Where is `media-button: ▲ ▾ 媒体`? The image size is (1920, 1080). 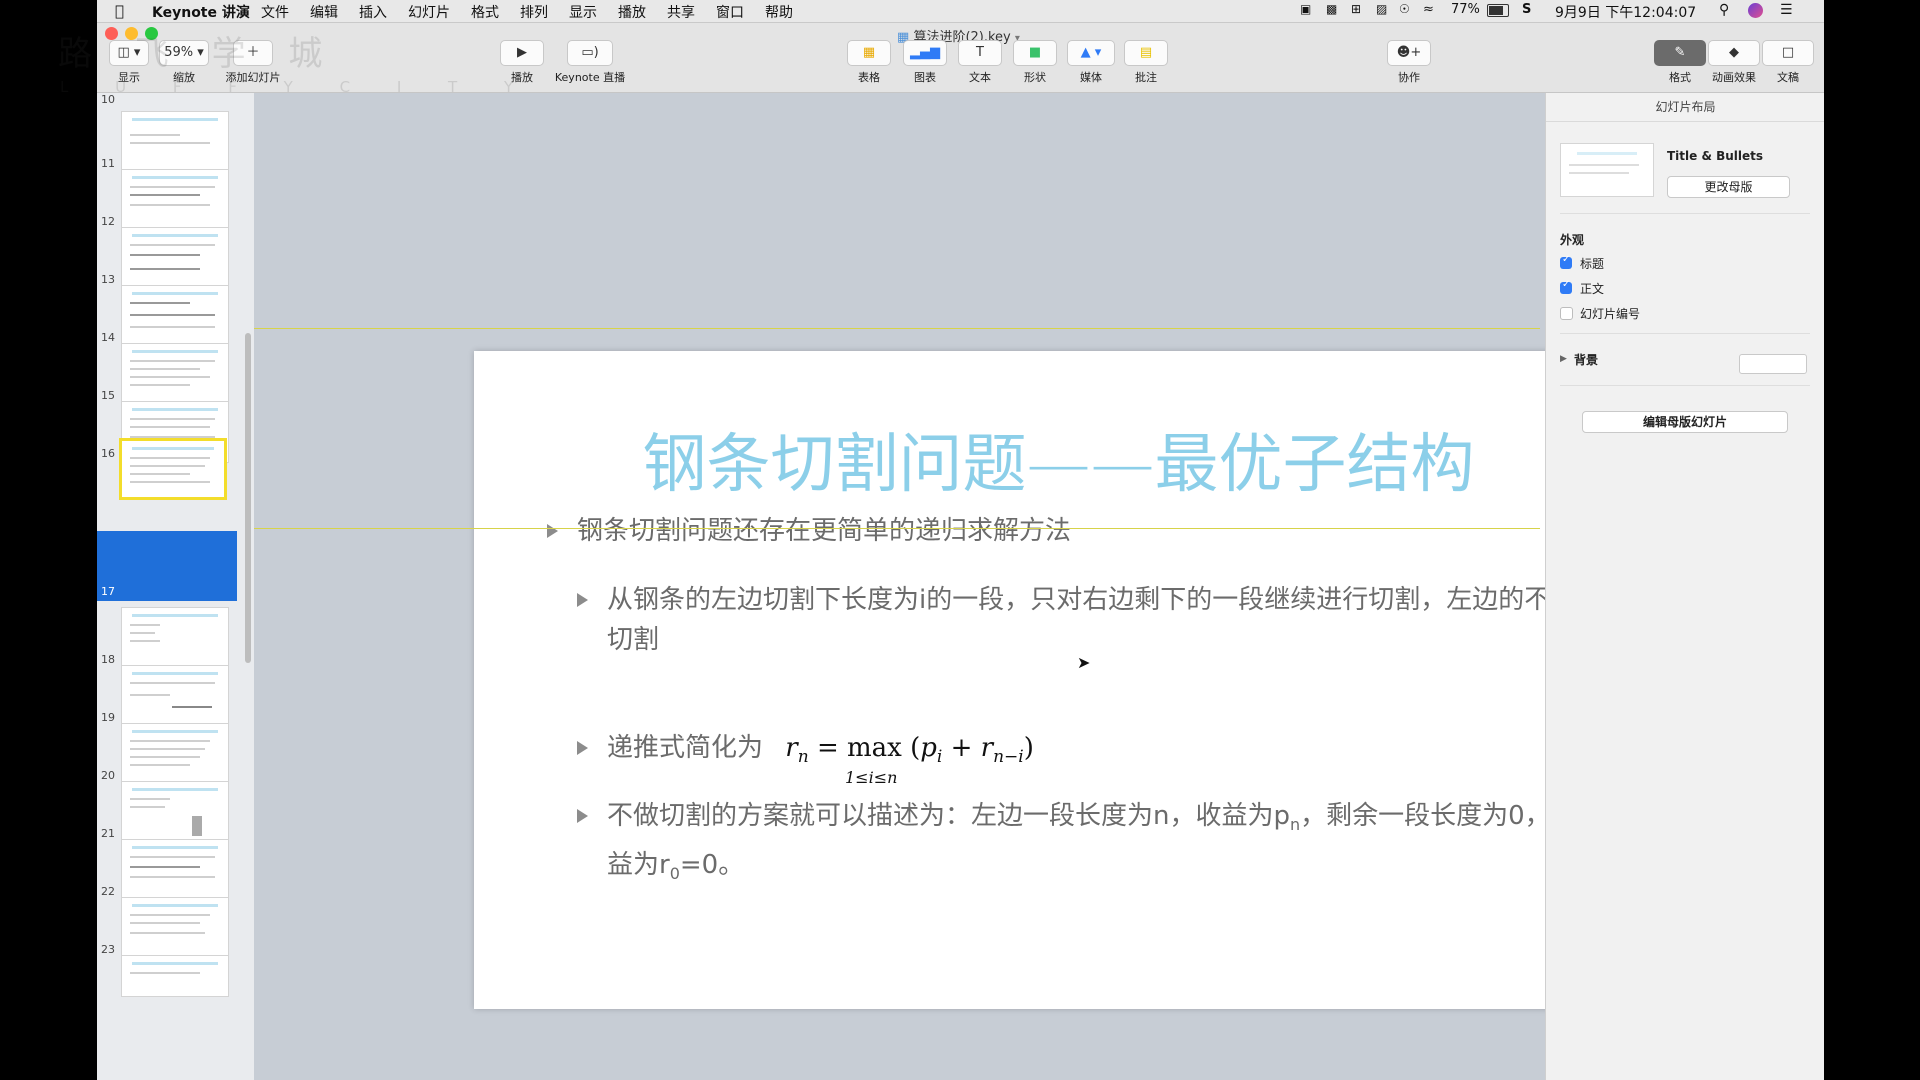
media-button: ▲ ▾ 媒体 is located at coordinates (1091, 62).